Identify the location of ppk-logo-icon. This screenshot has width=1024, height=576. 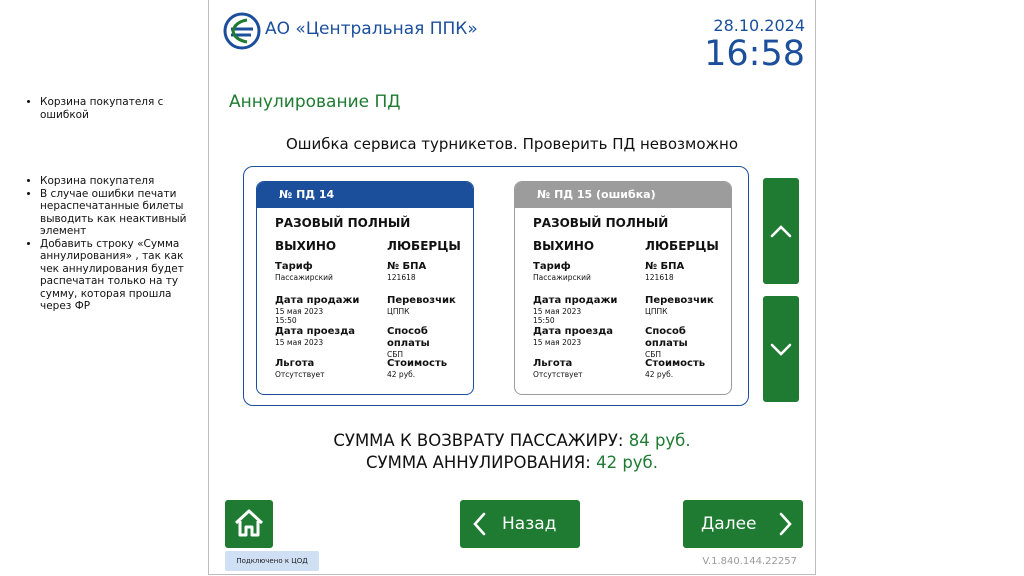
(242, 31).